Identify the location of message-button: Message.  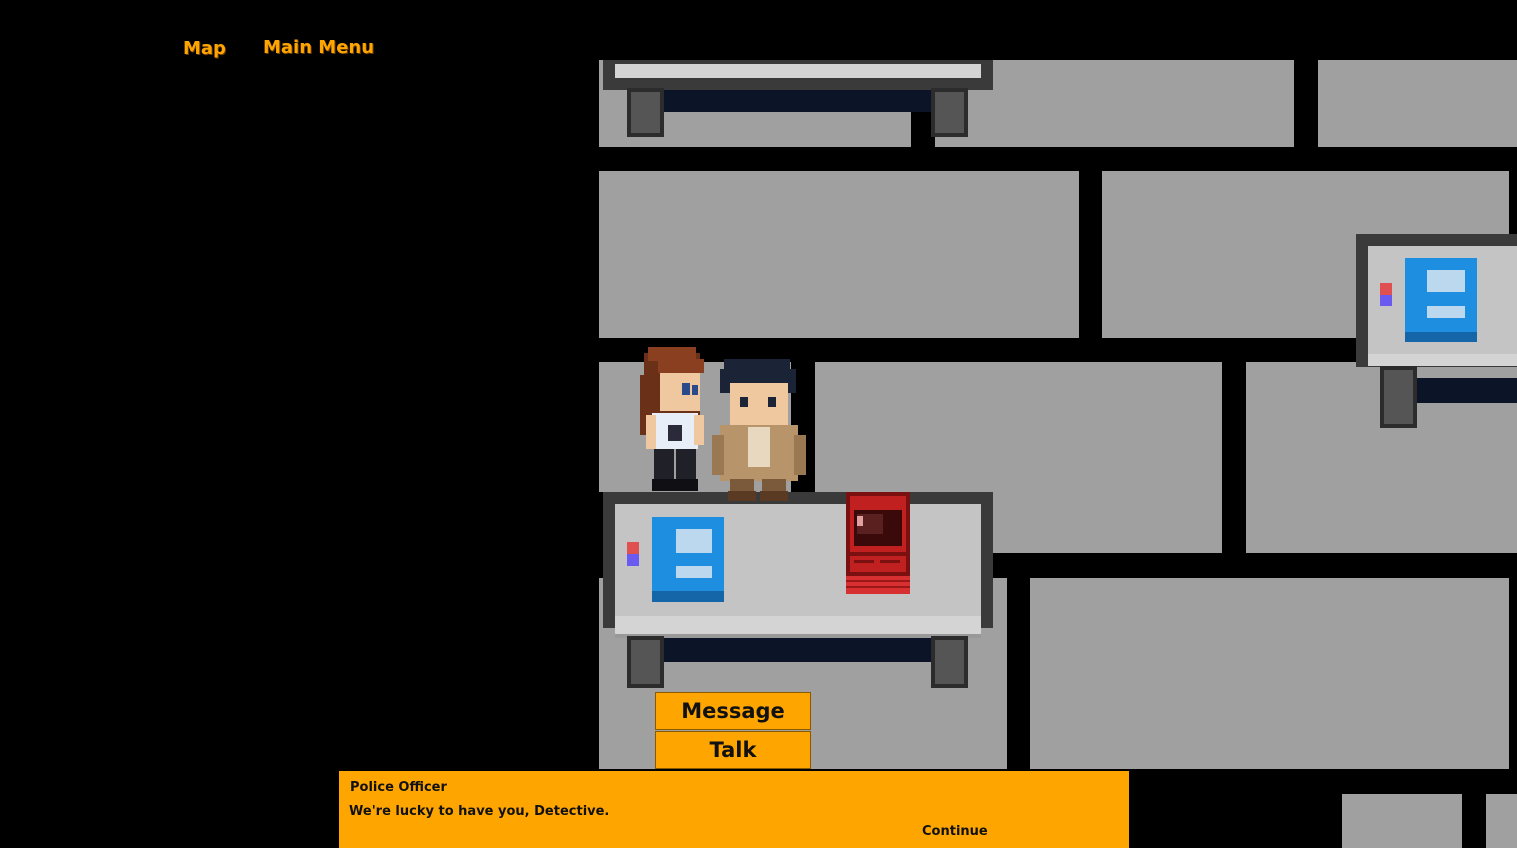
(733, 711).